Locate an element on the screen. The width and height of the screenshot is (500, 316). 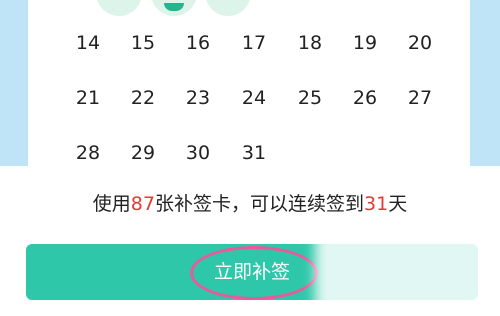
calendar-day: 29 is located at coordinates (143, 153).